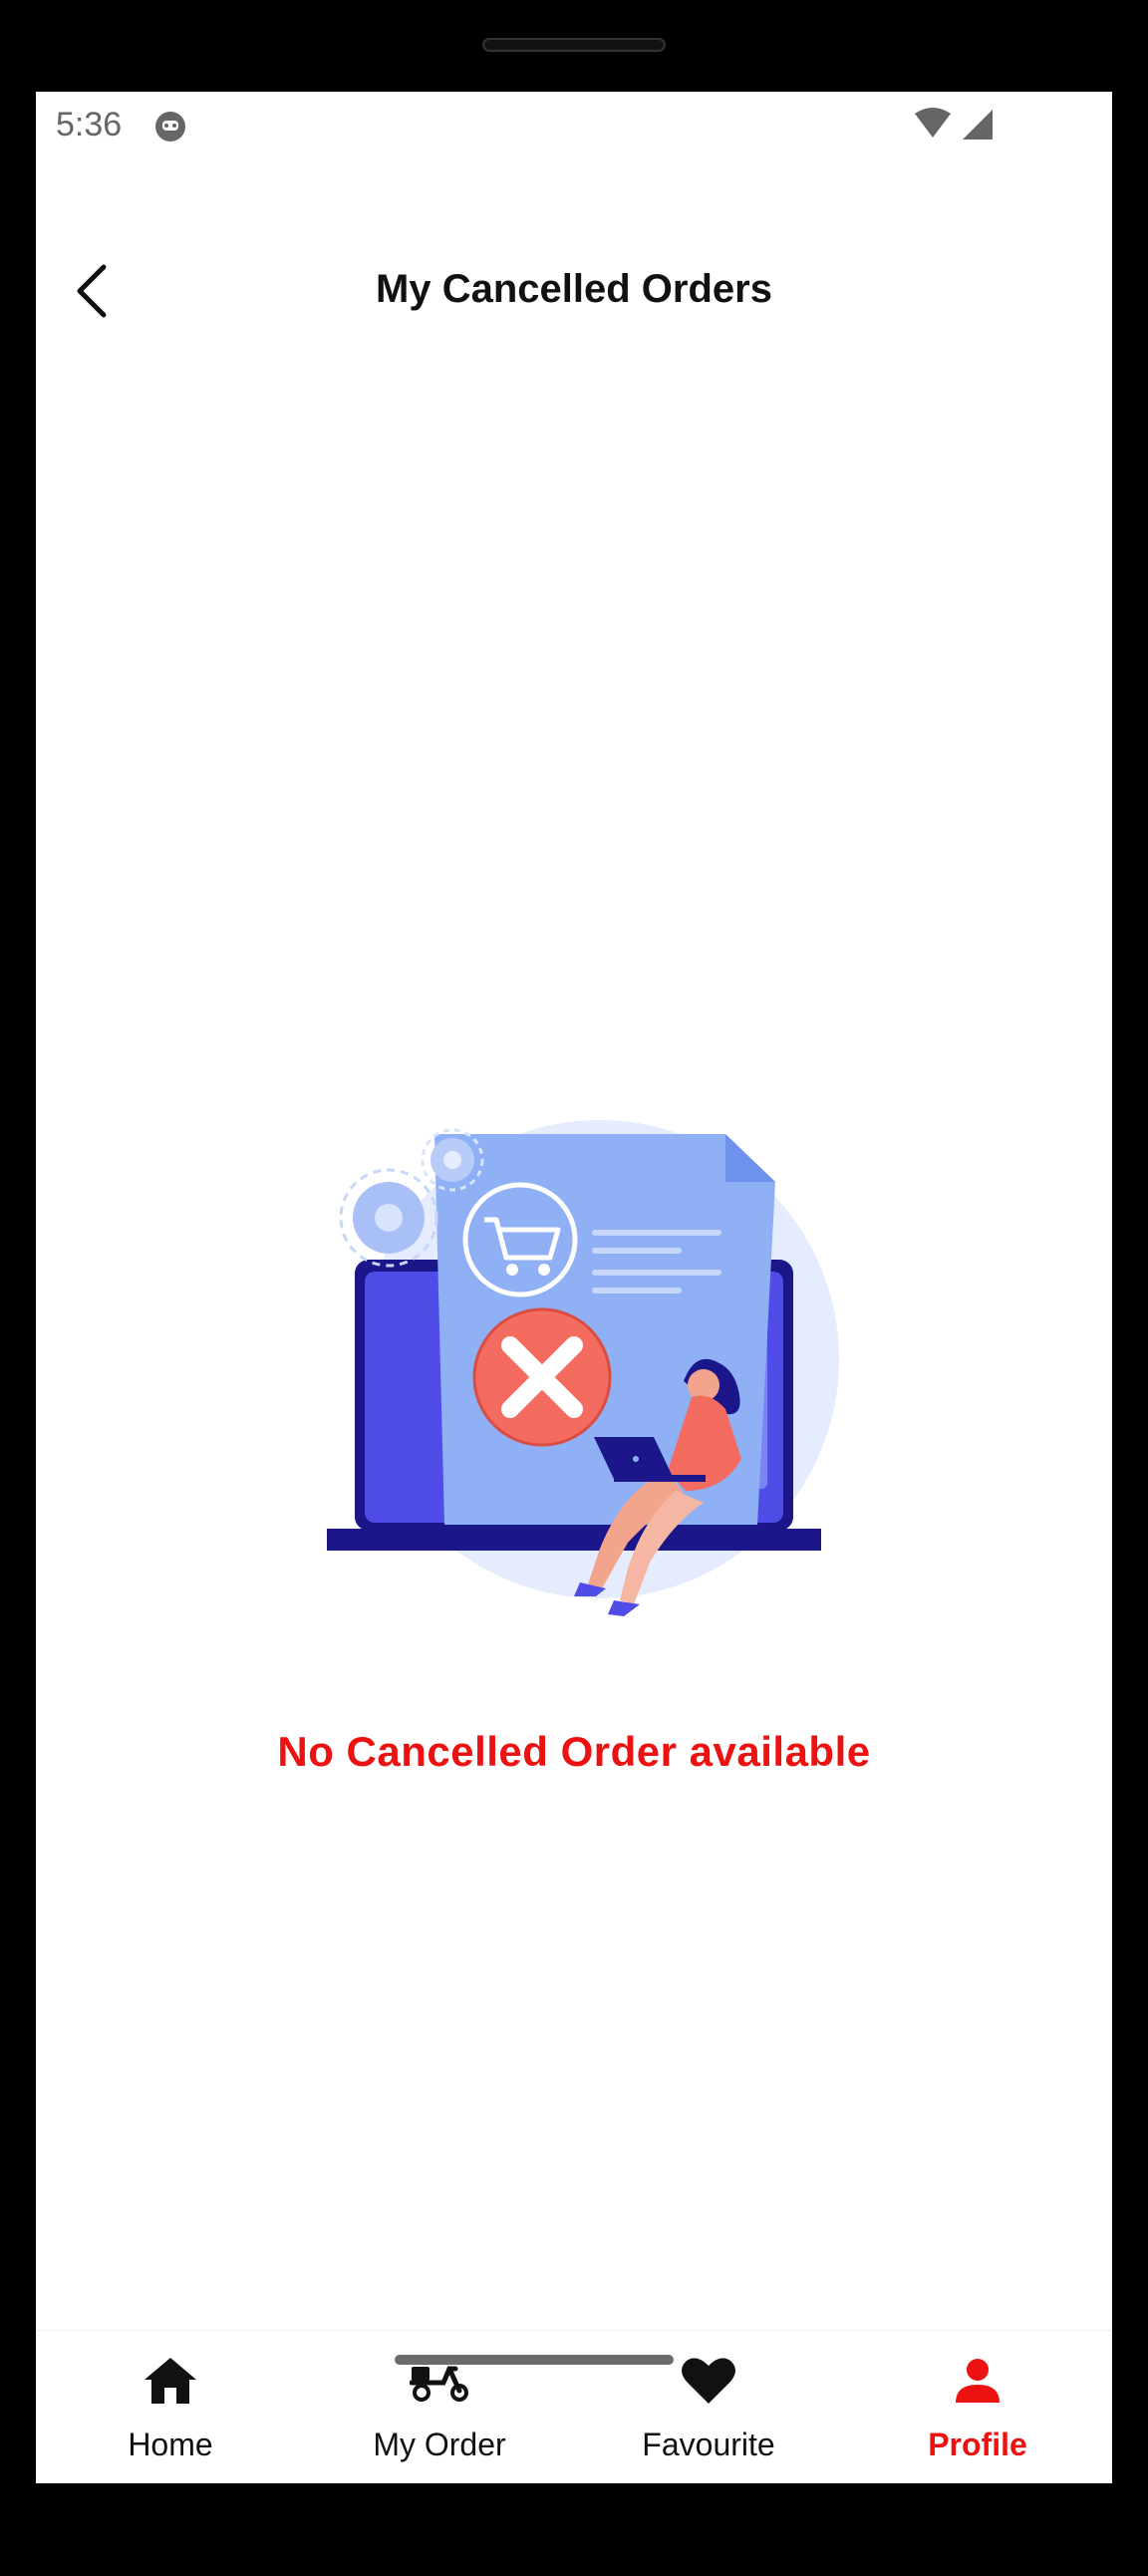  I want to click on nav-item-favourite: Favourite, so click(708, 2407).